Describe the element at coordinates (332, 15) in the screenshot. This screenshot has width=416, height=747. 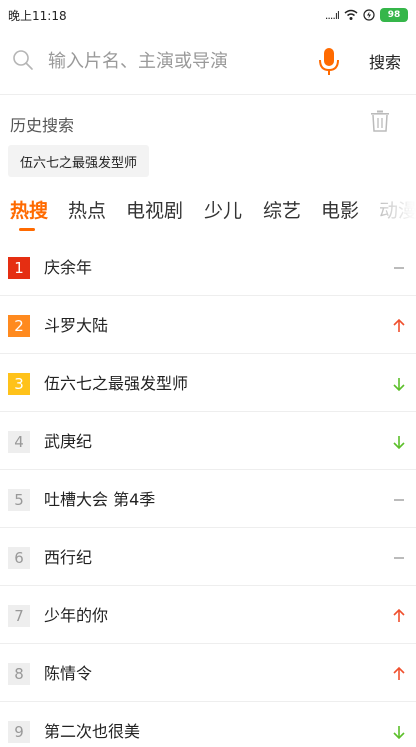
I see `signal-icon: ....ıl` at that location.